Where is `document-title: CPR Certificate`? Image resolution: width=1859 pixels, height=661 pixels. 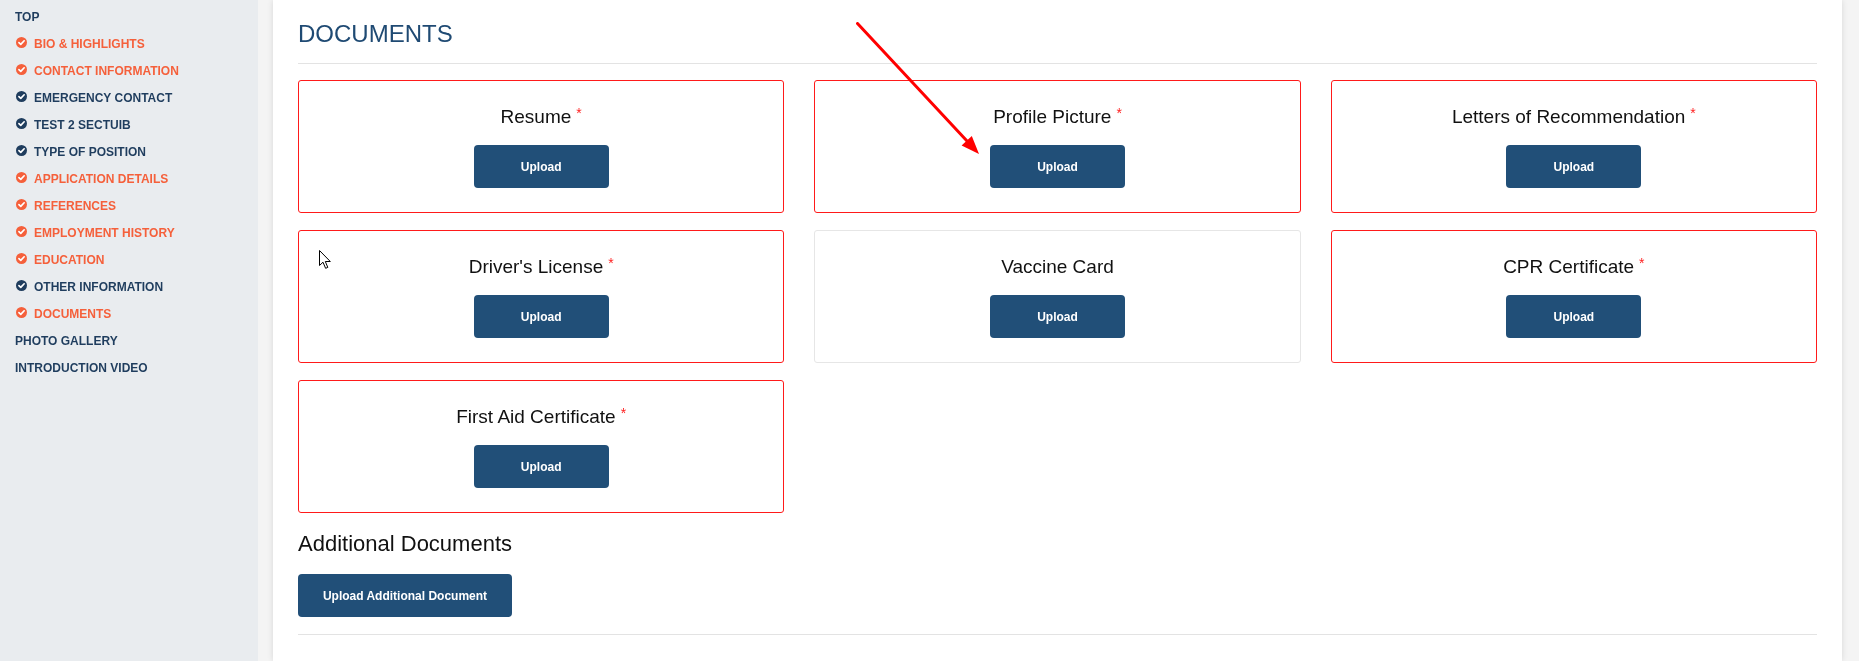
document-title: CPR Certificate is located at coordinates (1569, 267).